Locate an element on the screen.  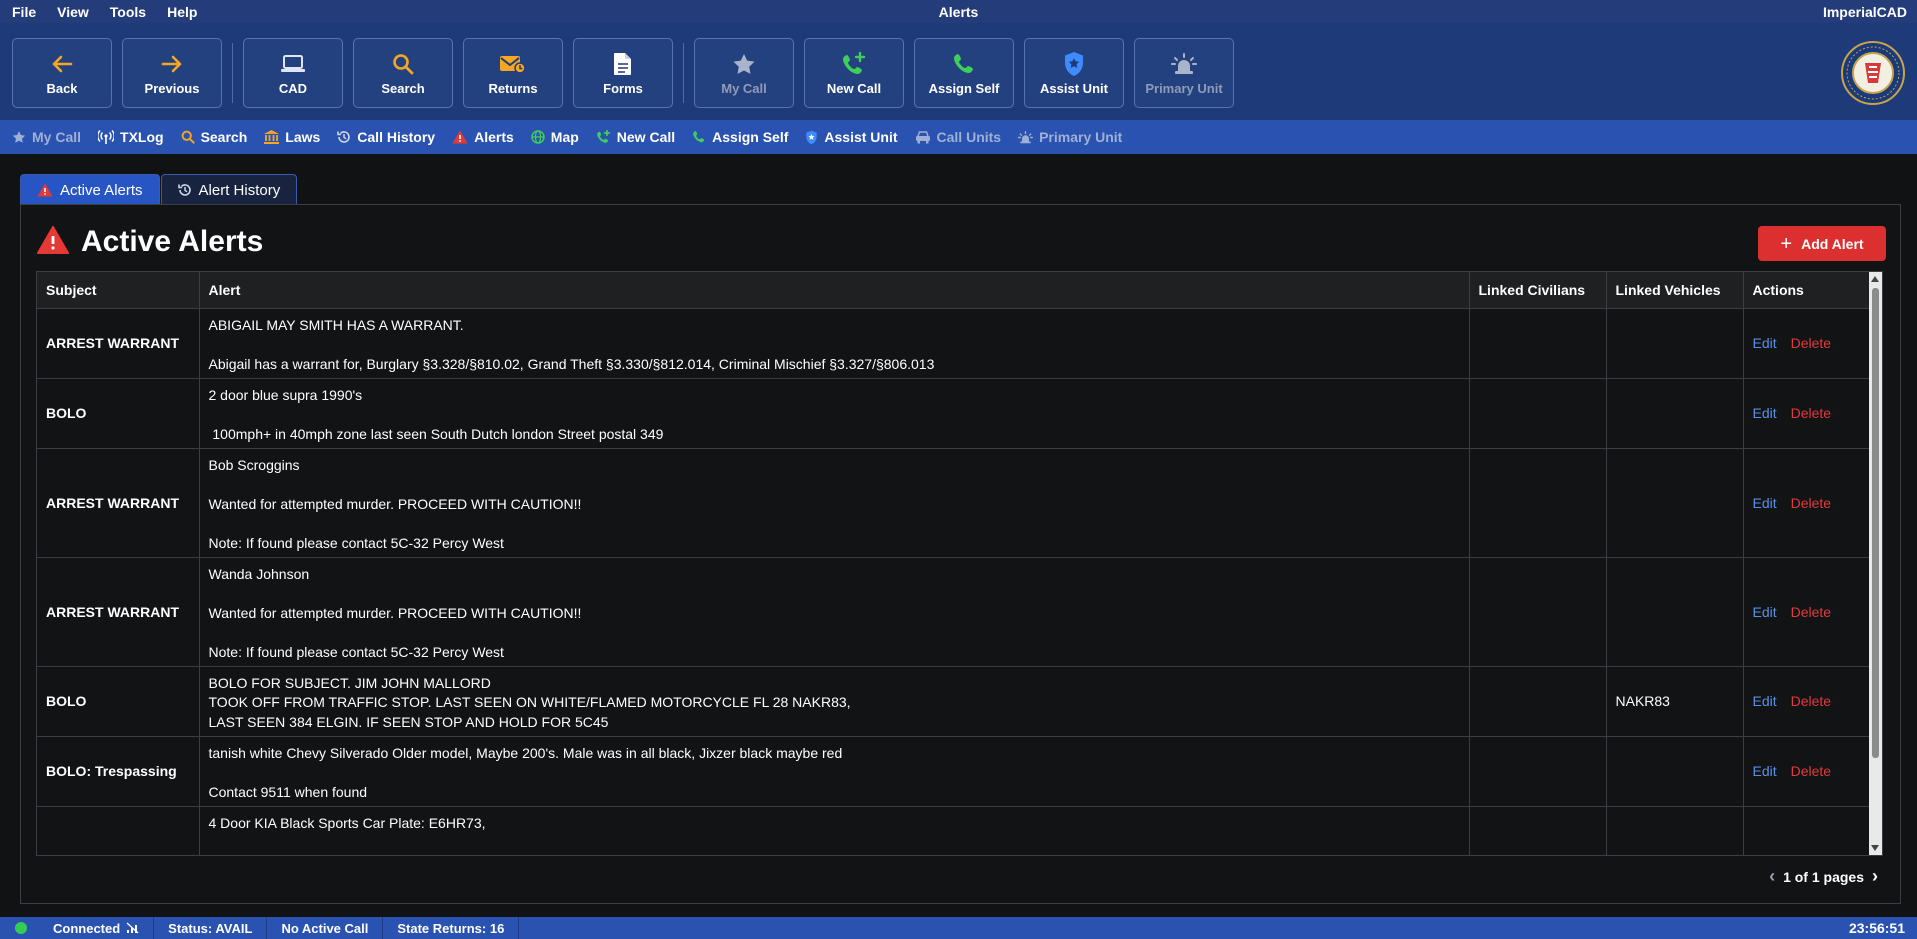
new-call-label: New Call is located at coordinates (854, 88).